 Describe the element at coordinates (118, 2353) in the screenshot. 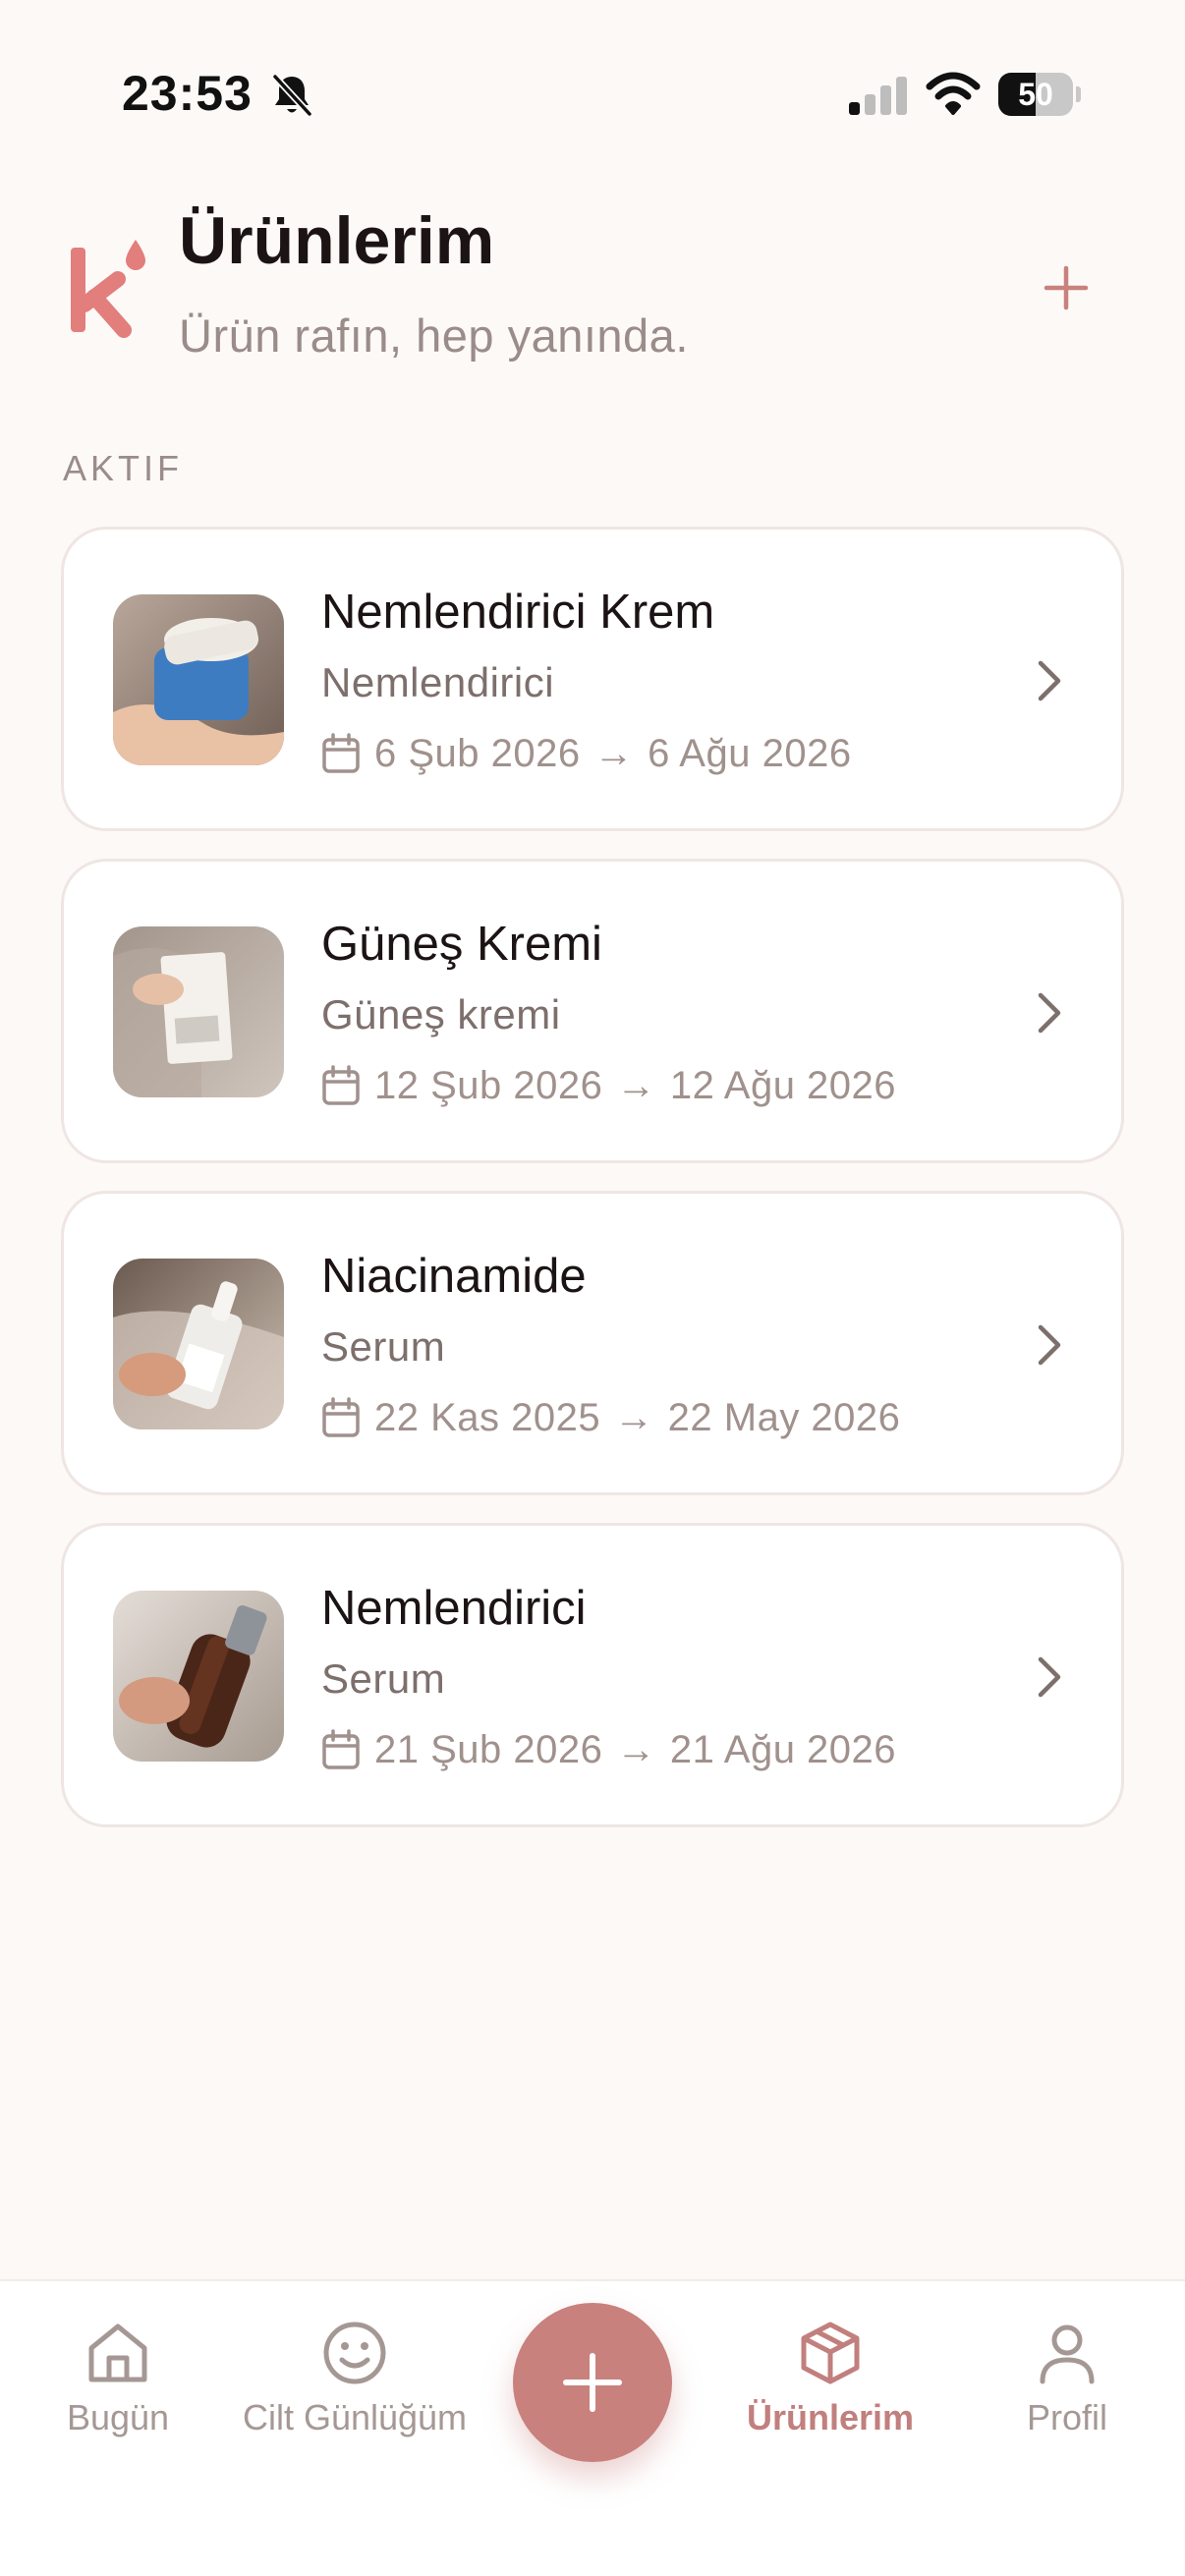

I see `home-icon` at that location.